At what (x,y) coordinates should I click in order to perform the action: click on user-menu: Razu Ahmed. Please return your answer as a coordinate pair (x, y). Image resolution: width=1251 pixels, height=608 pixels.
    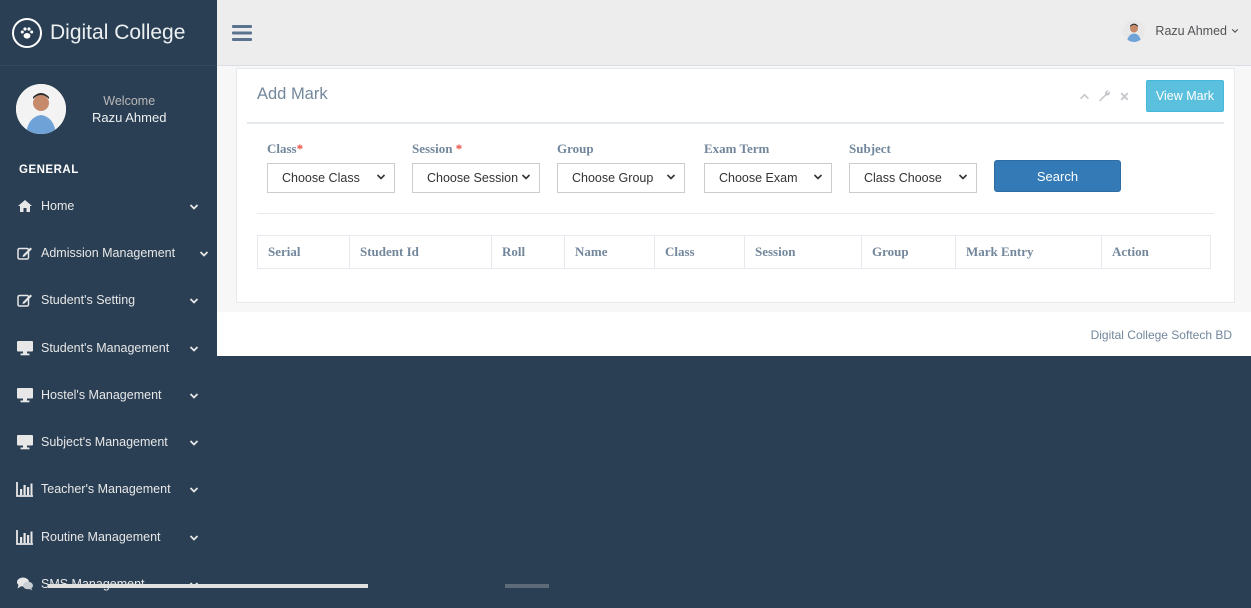
    Looking at the image, I should click on (1181, 31).